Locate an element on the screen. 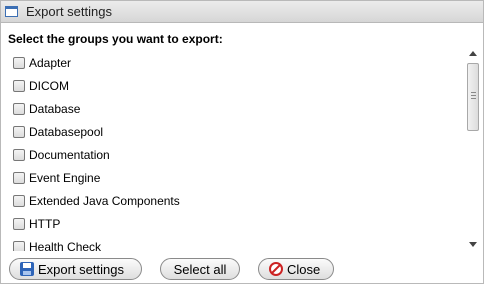 This screenshot has height=284, width=484. scroll-up-arrow-icon is located at coordinates (473, 53).